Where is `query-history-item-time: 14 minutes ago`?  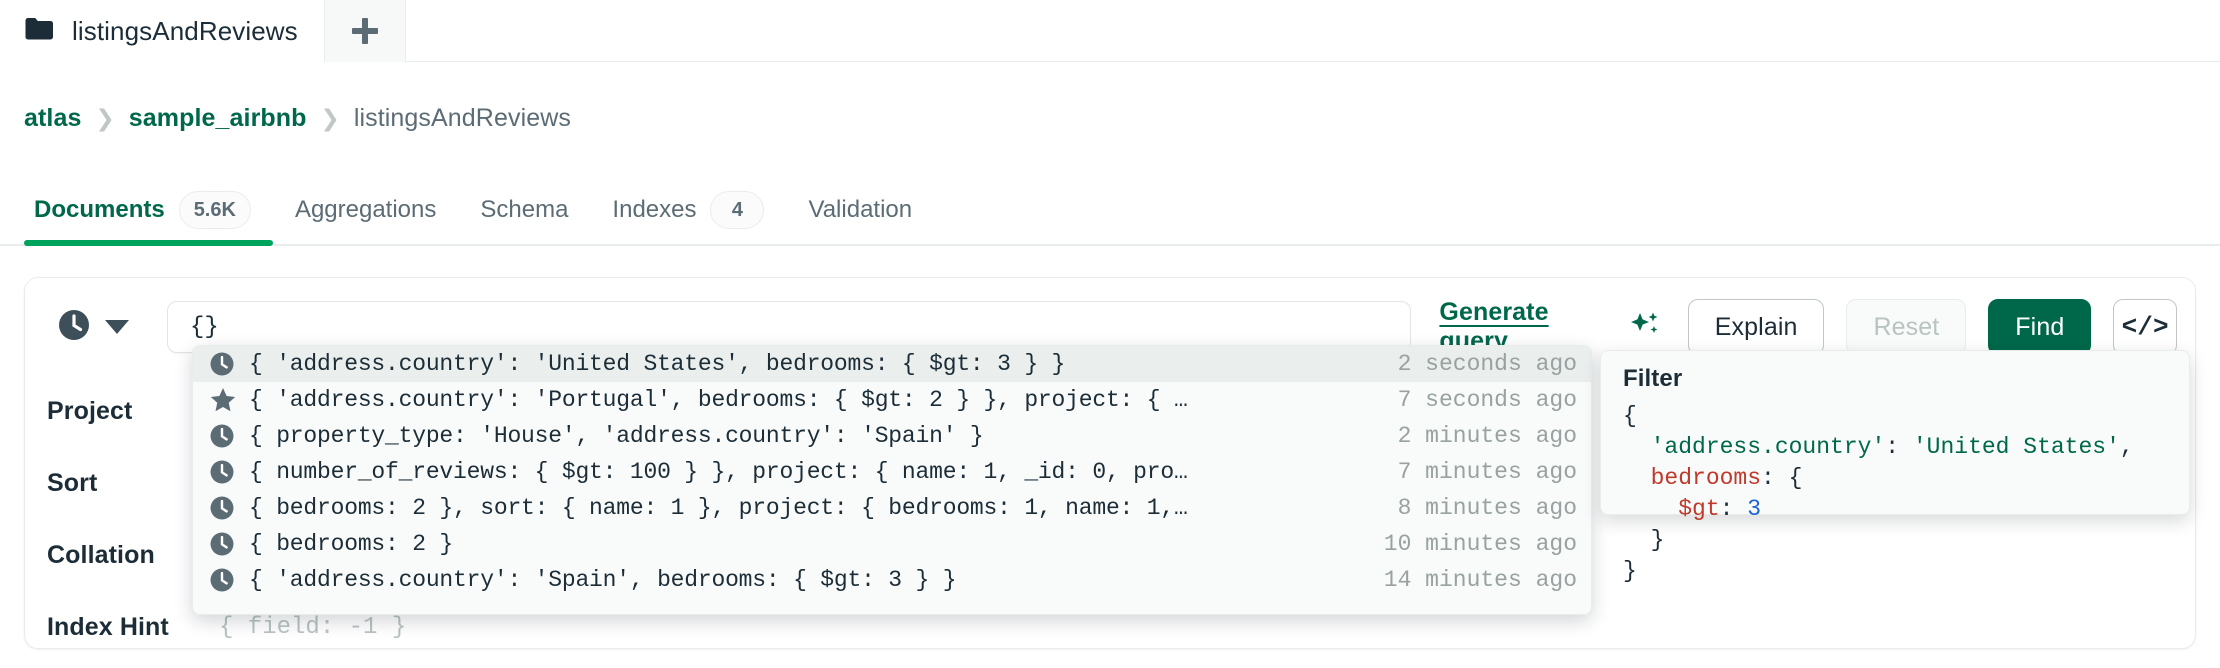 query-history-item-time: 14 minutes ago is located at coordinates (1480, 580).